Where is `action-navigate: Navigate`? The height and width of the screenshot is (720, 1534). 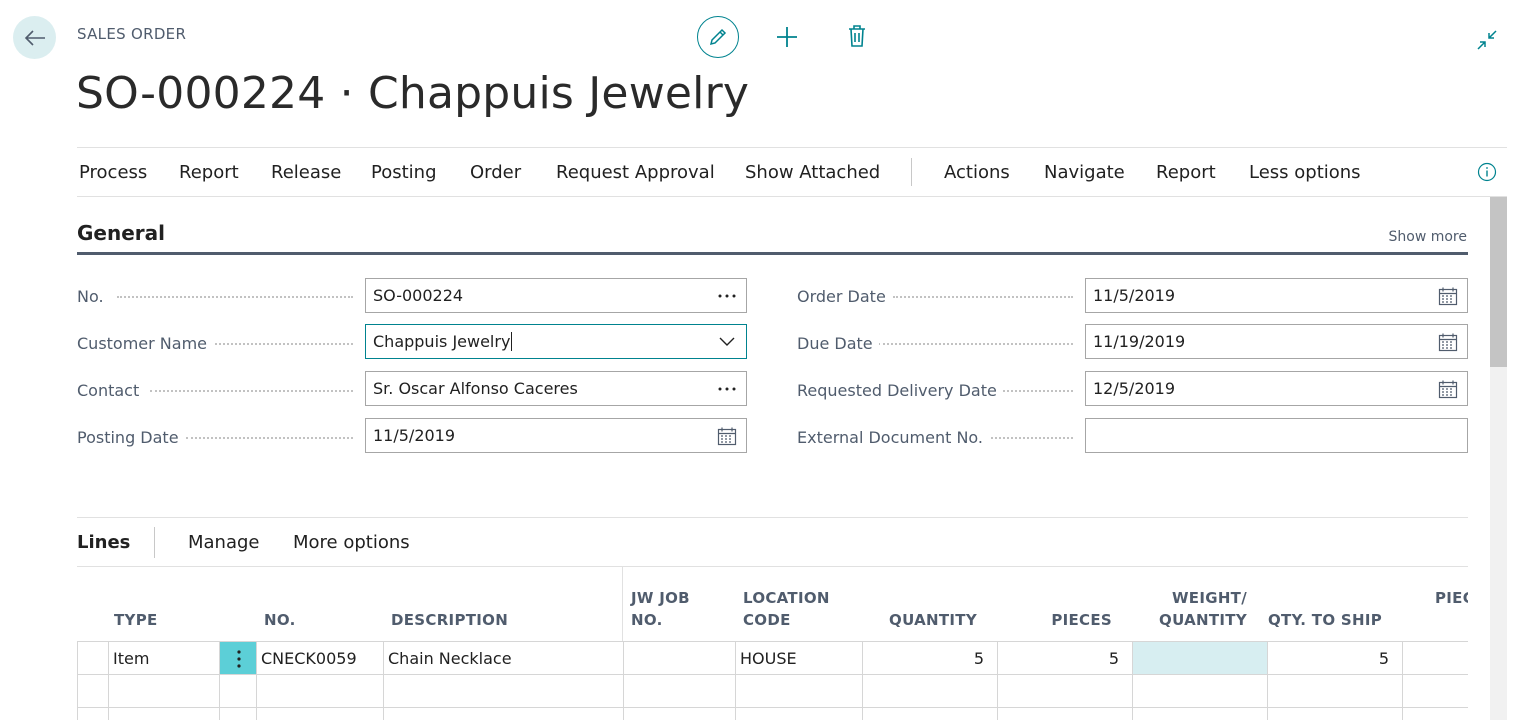
action-navigate: Navigate is located at coordinates (1084, 172).